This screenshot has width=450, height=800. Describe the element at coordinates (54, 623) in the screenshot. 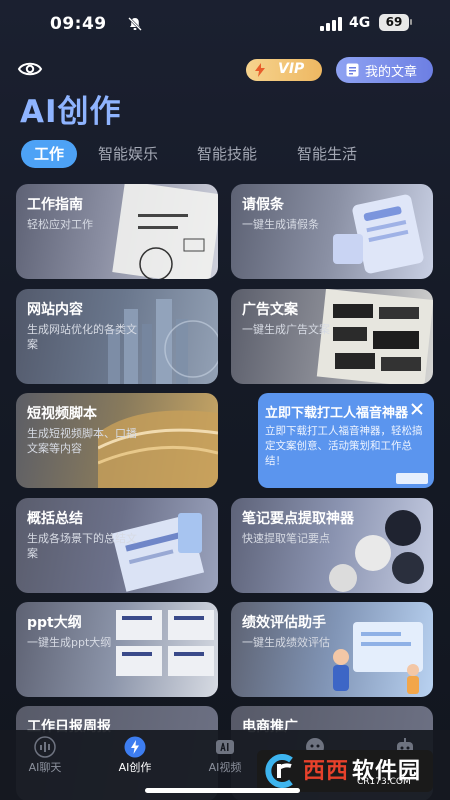

I see `card-title: ppt大纲` at that location.